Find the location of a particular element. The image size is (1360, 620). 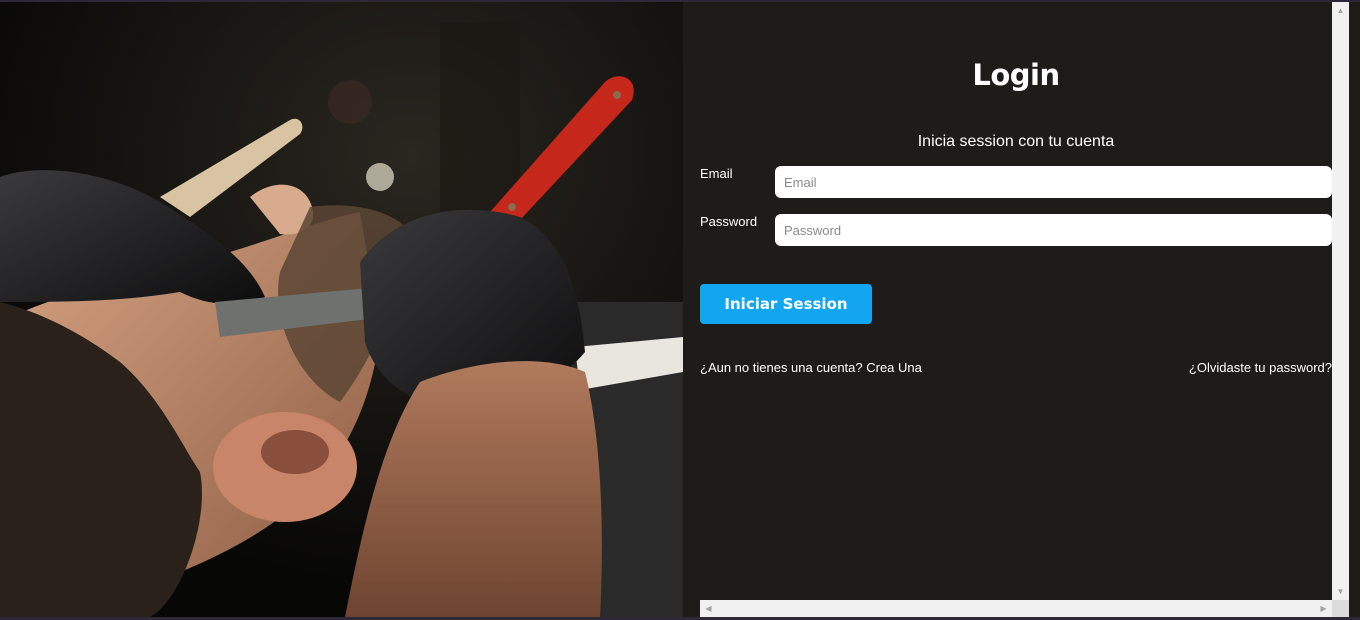

horizontal-scrollbar: ◀ ▶ is located at coordinates (1016, 608).